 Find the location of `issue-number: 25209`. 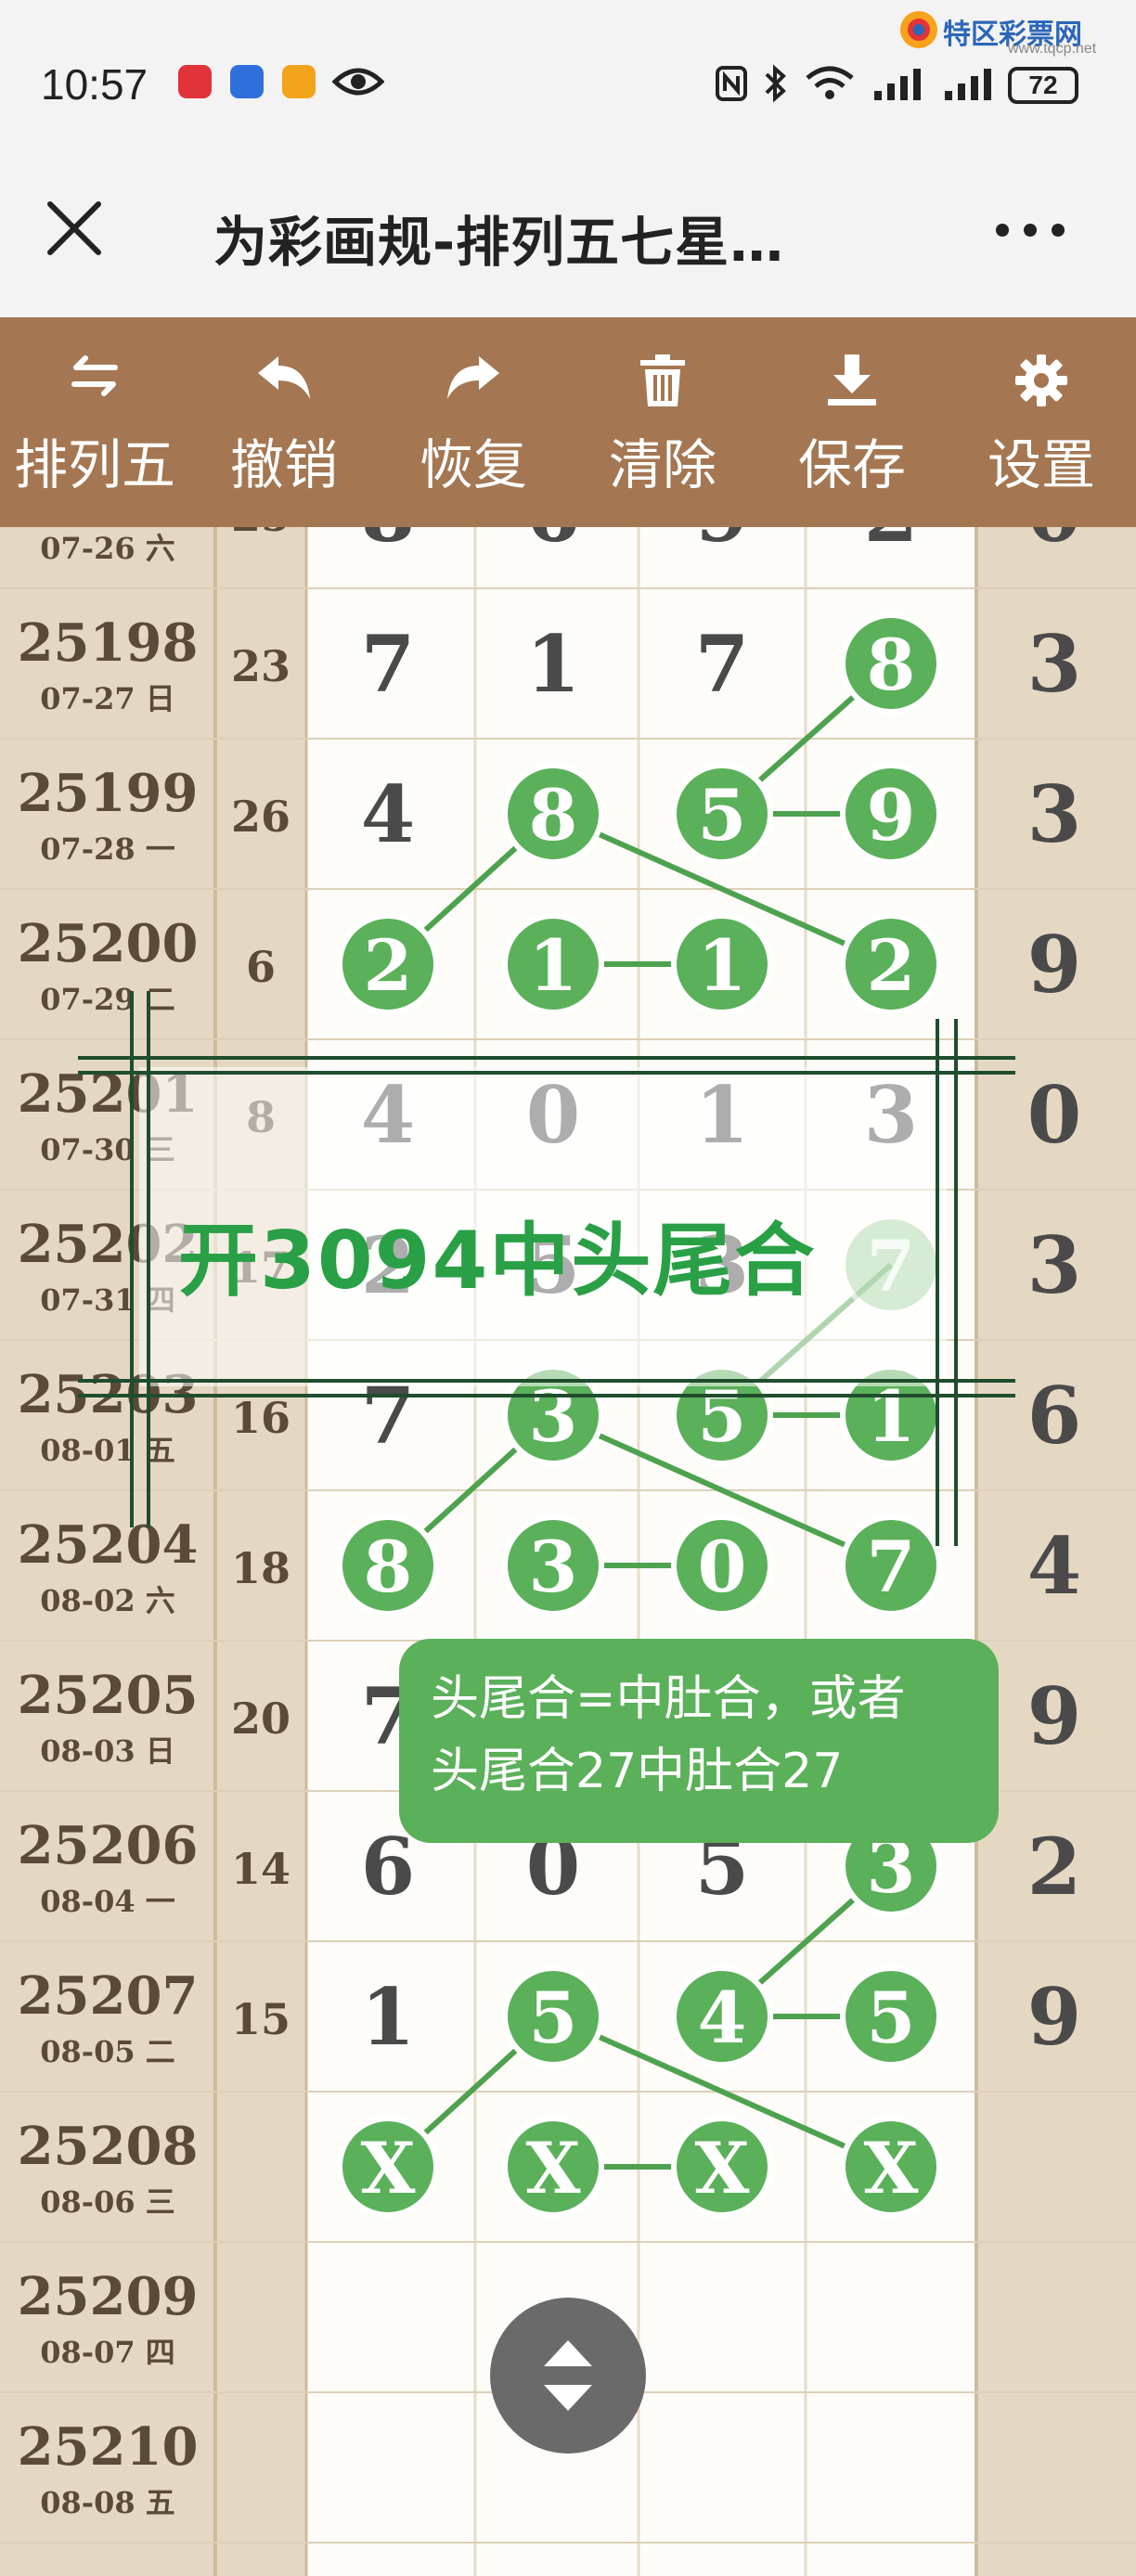

issue-number: 25209 is located at coordinates (108, 2296).